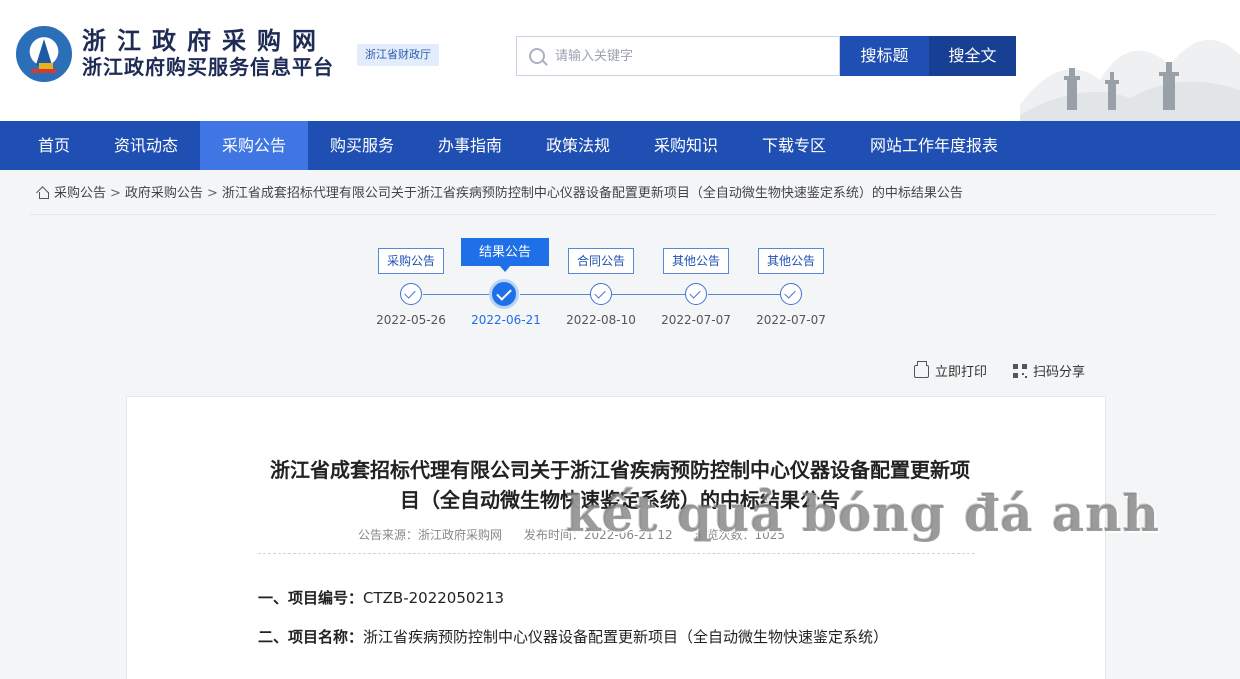  I want to click on search-input, so click(695, 56).